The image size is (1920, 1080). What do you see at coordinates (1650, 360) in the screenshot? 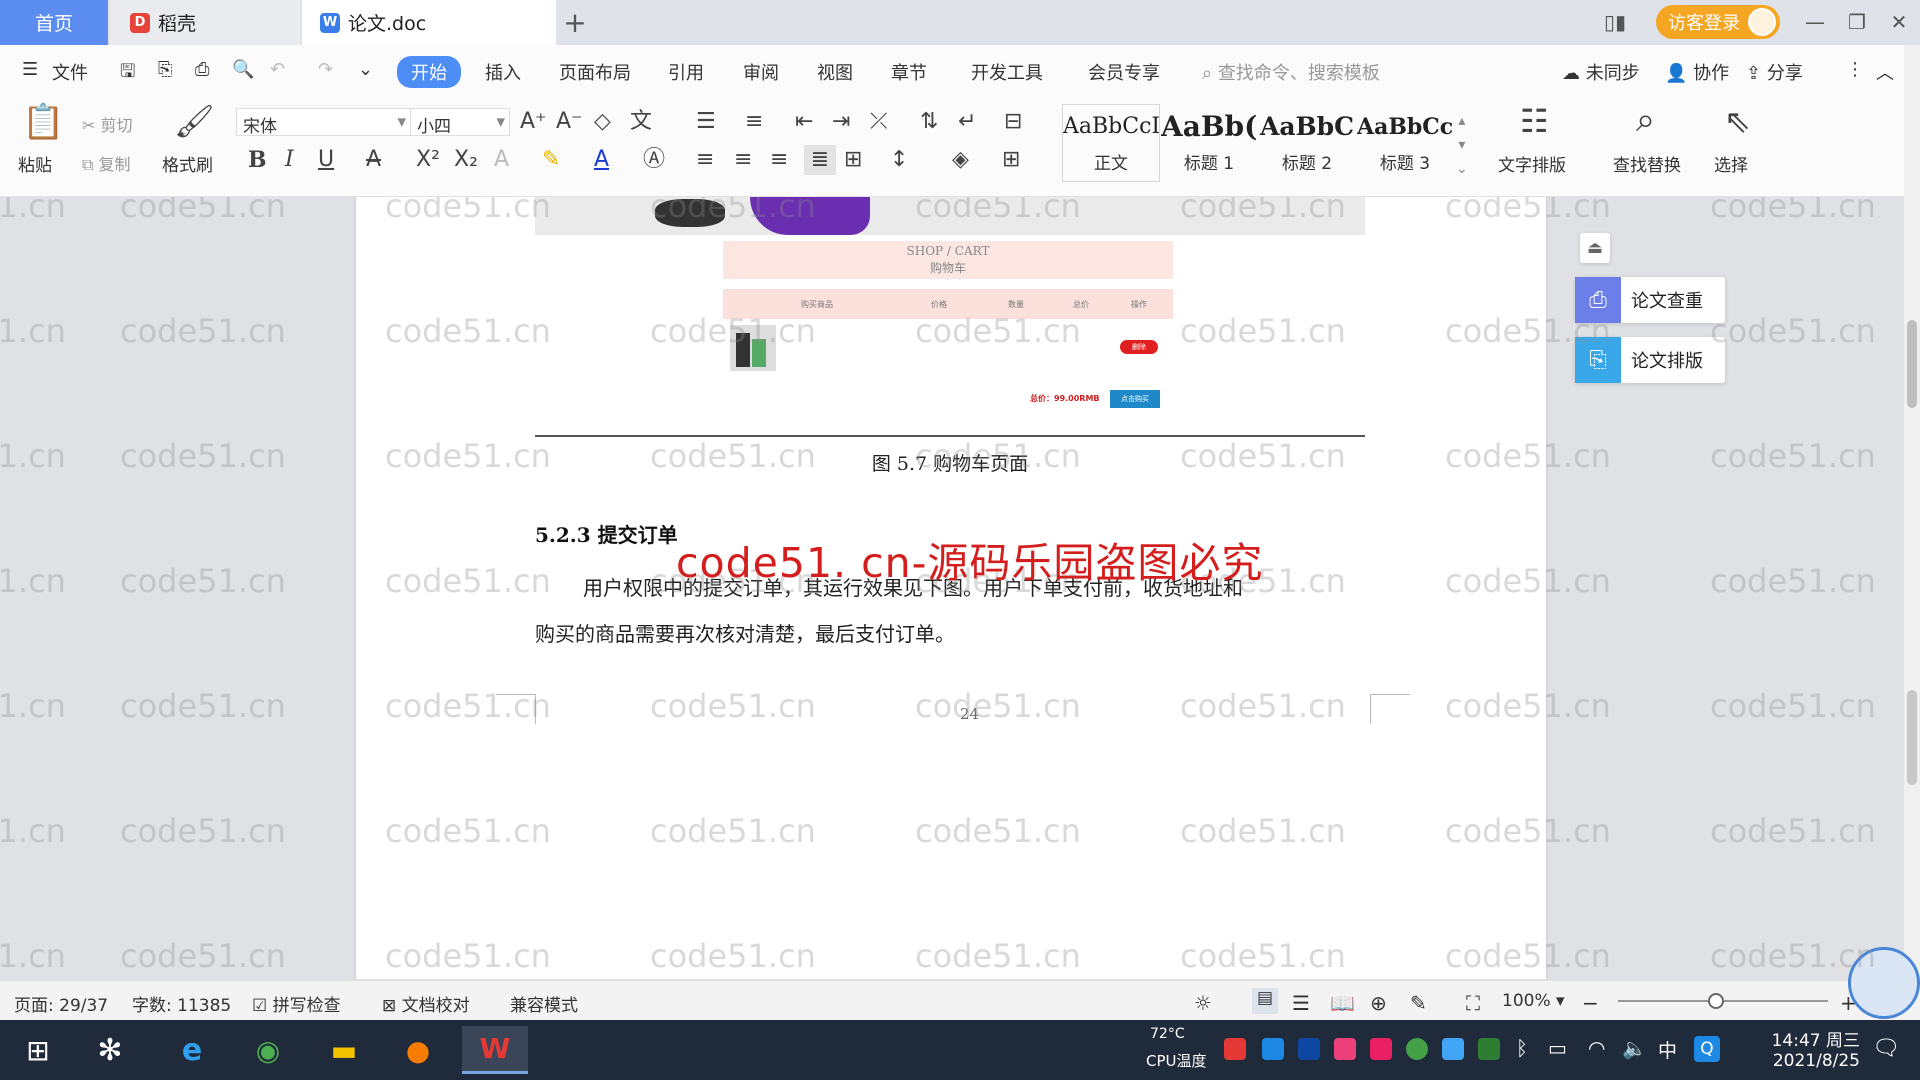
I see `paper-format-button: ⎘ 论文排版` at bounding box center [1650, 360].